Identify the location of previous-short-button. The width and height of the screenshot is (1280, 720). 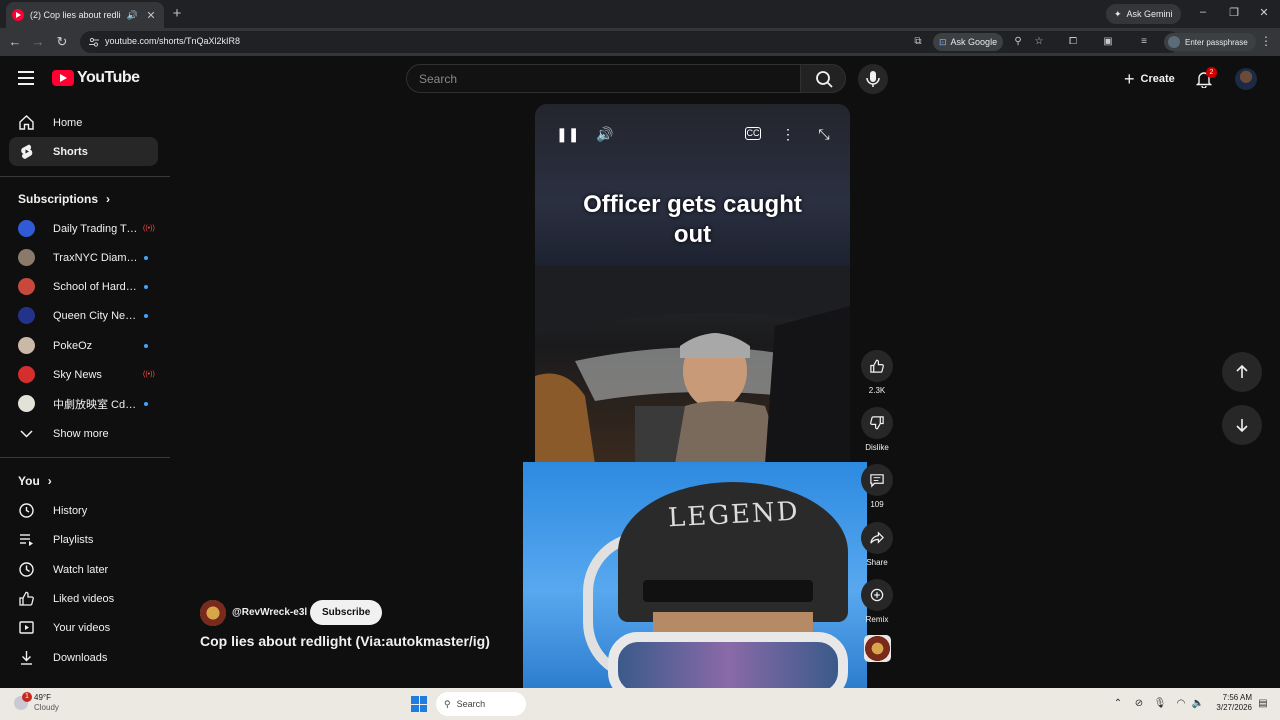
(1242, 372).